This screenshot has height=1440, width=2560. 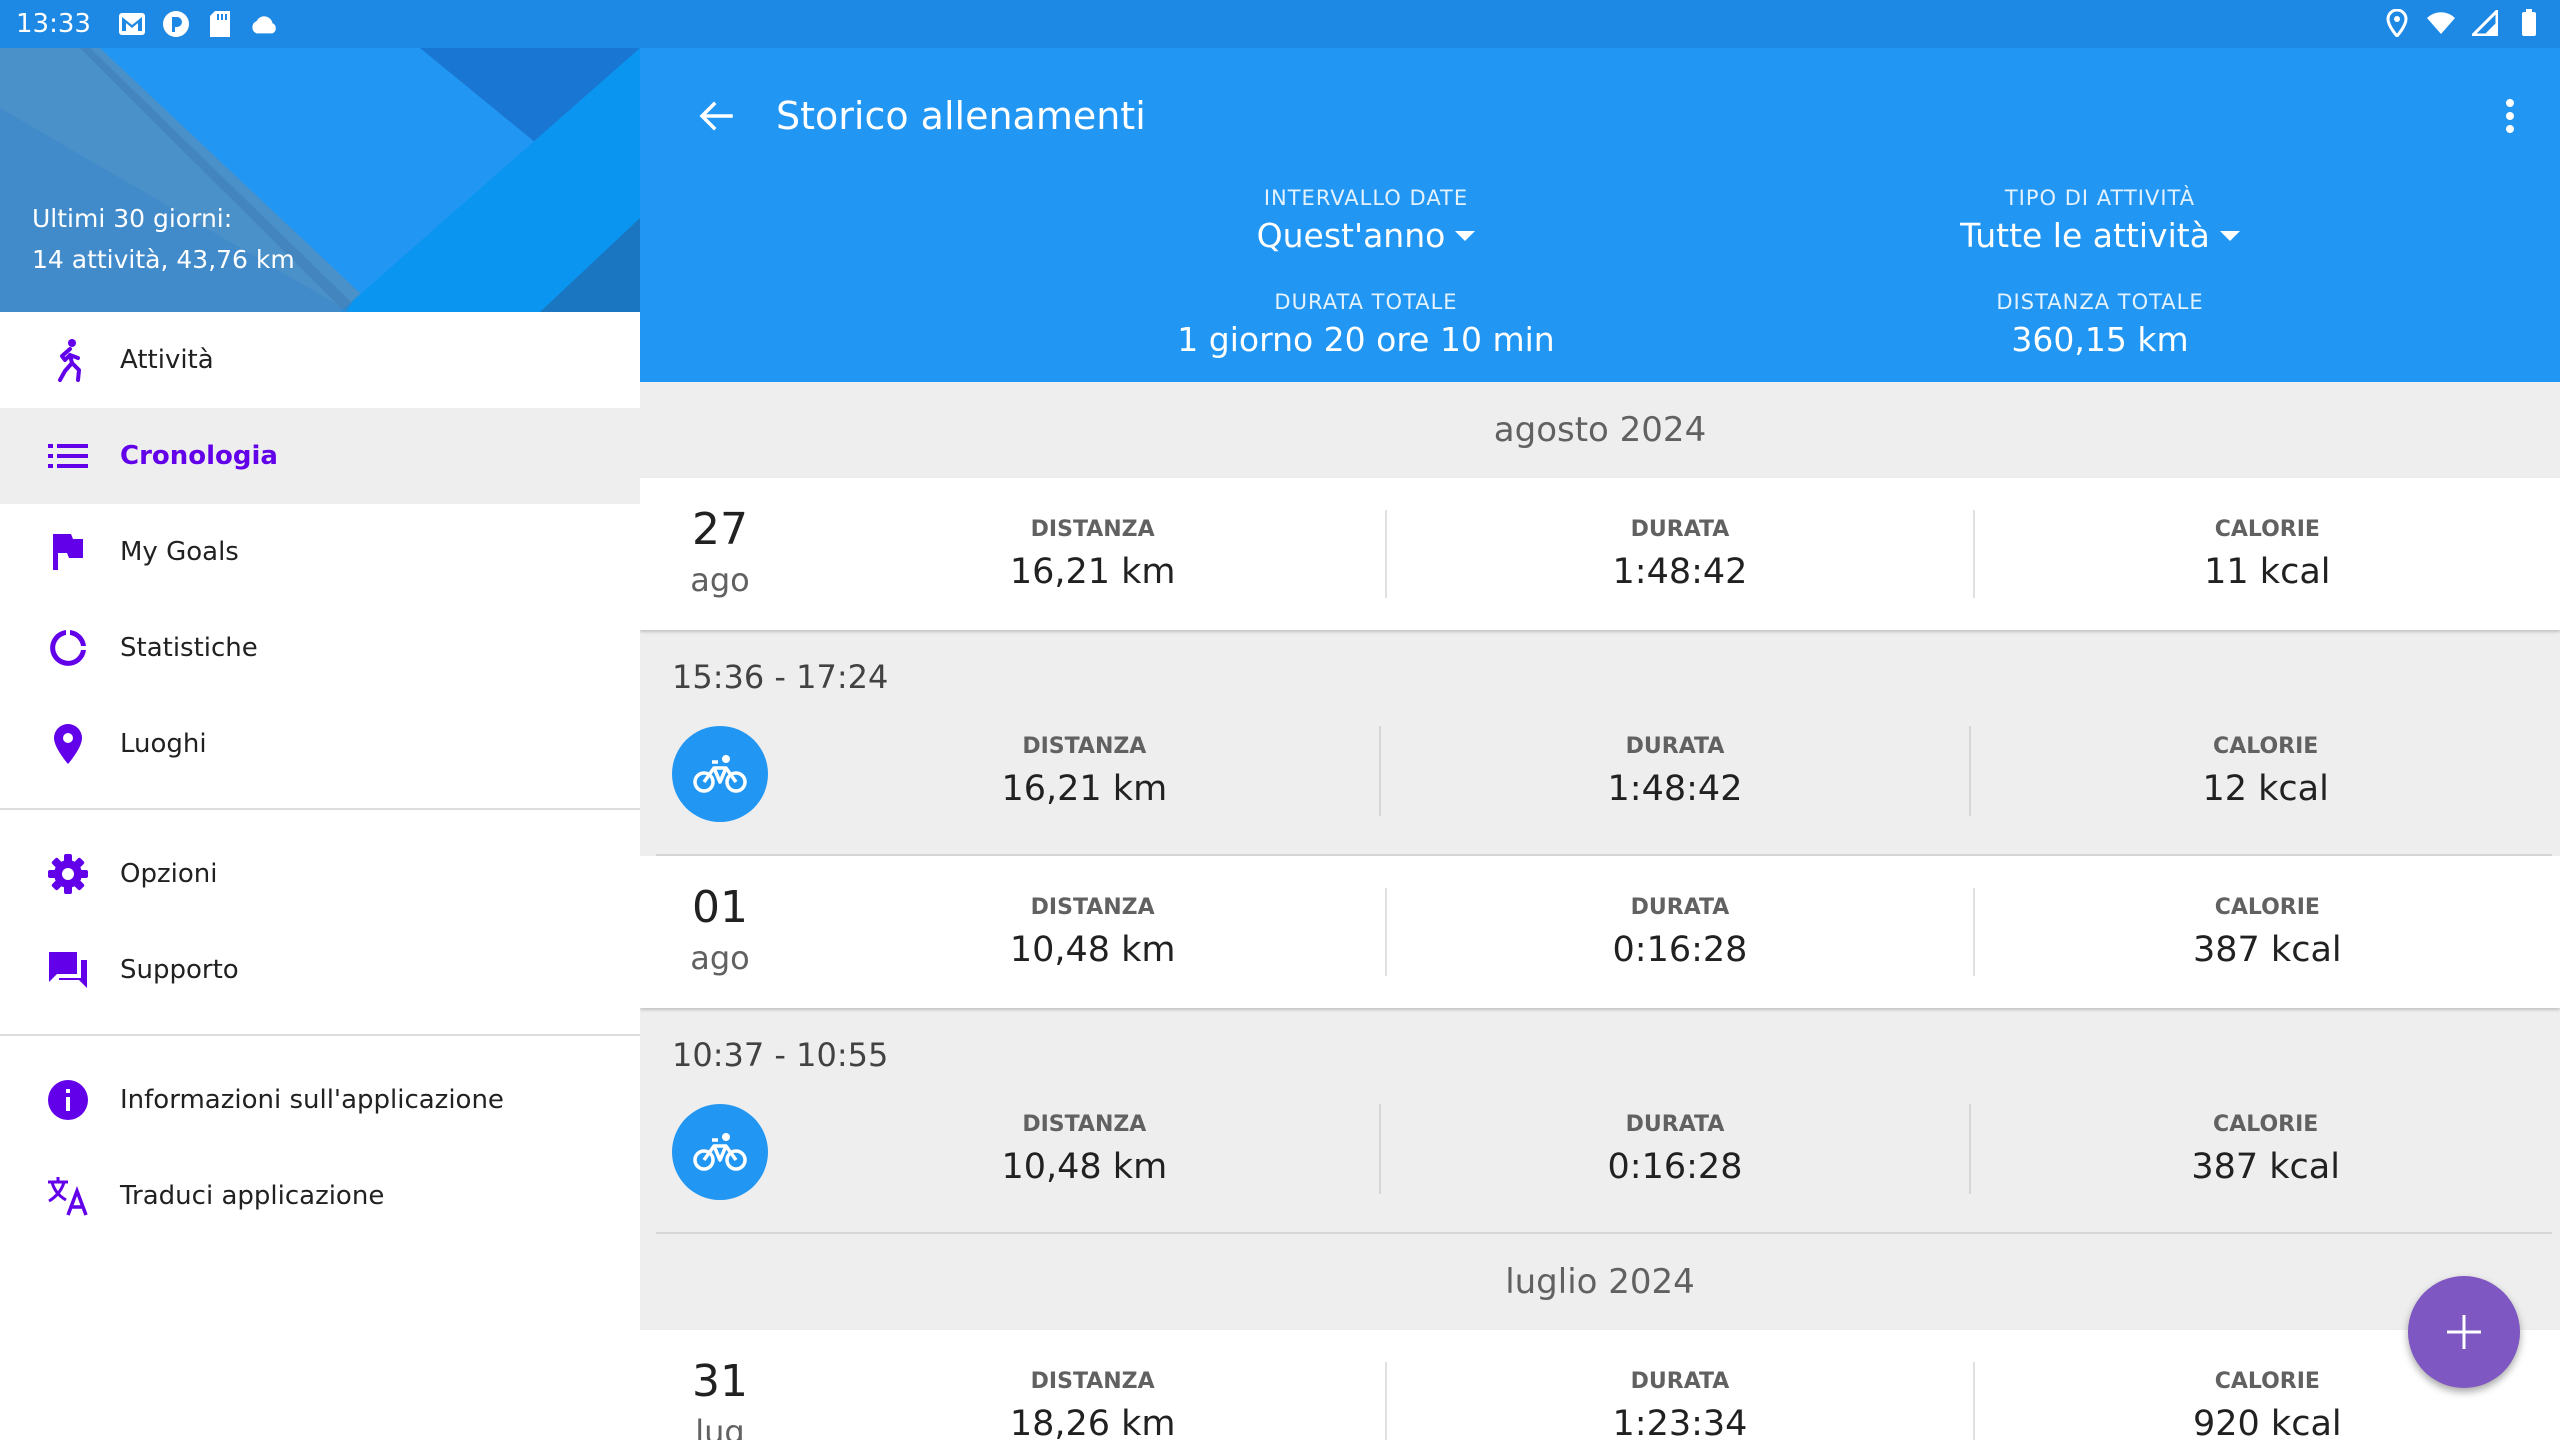 What do you see at coordinates (961, 116) in the screenshot?
I see `page-title: Storico allenamenti` at bounding box center [961, 116].